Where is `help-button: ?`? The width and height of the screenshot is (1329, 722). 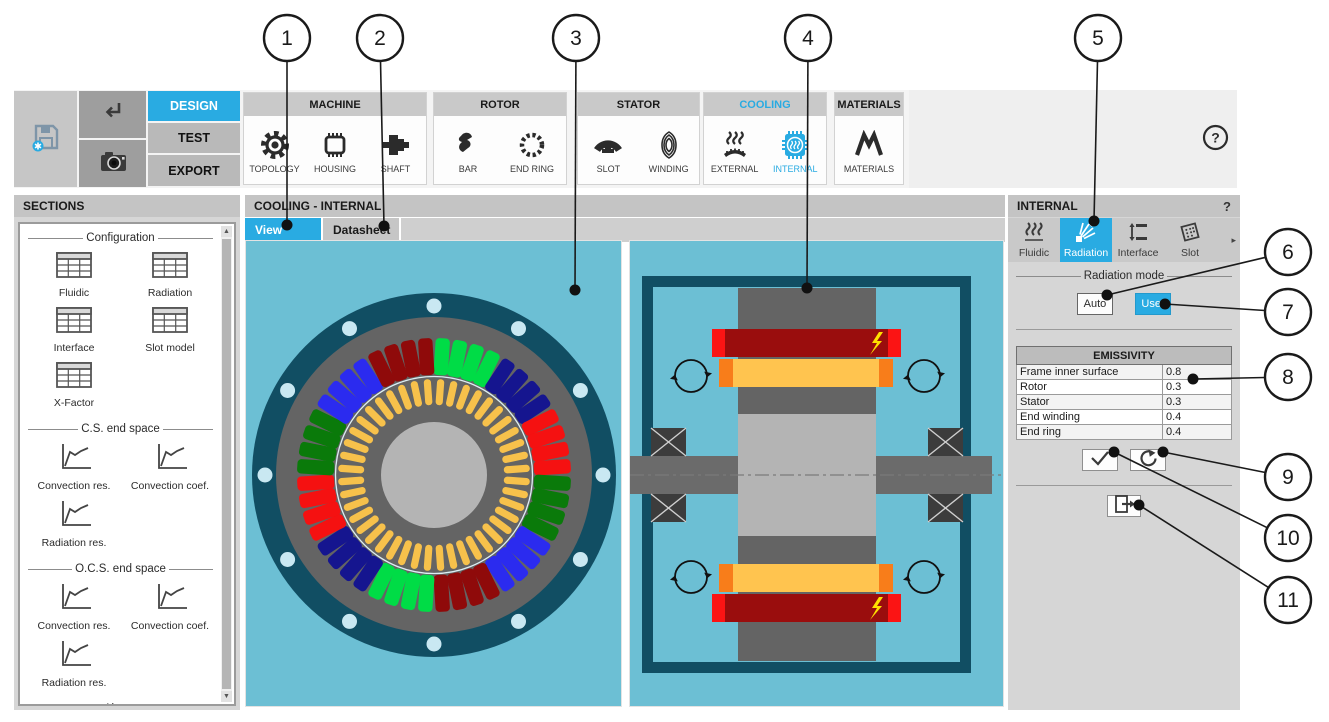 help-button: ? is located at coordinates (1215, 137).